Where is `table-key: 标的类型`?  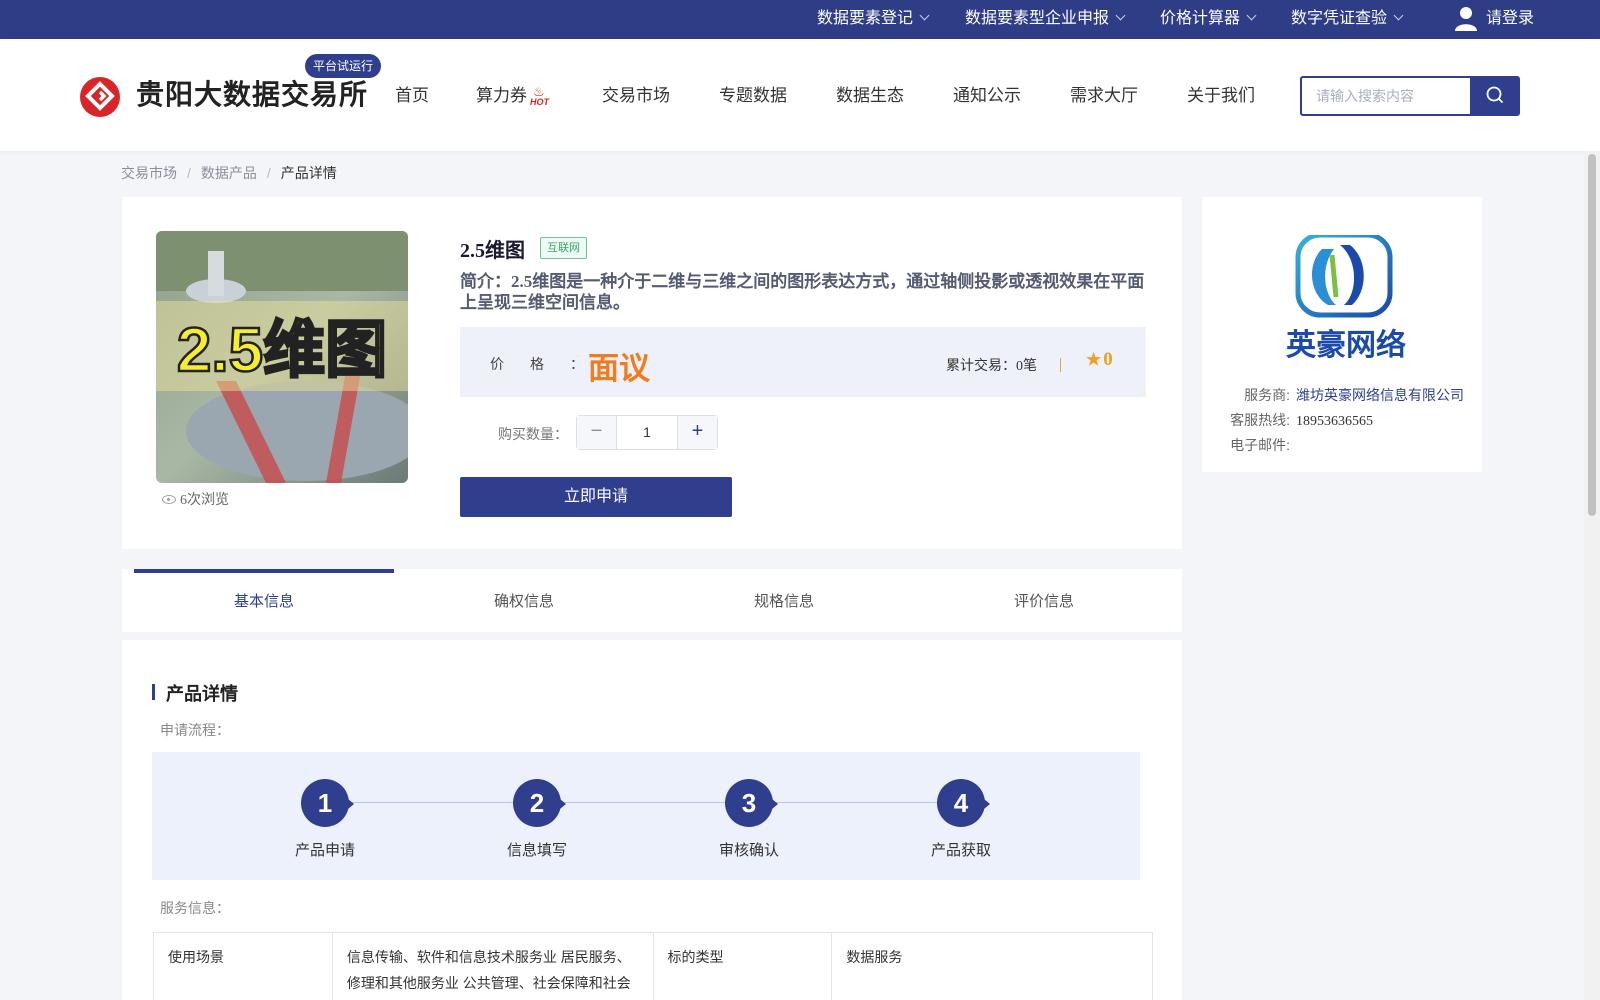 table-key: 标的类型 is located at coordinates (742, 966).